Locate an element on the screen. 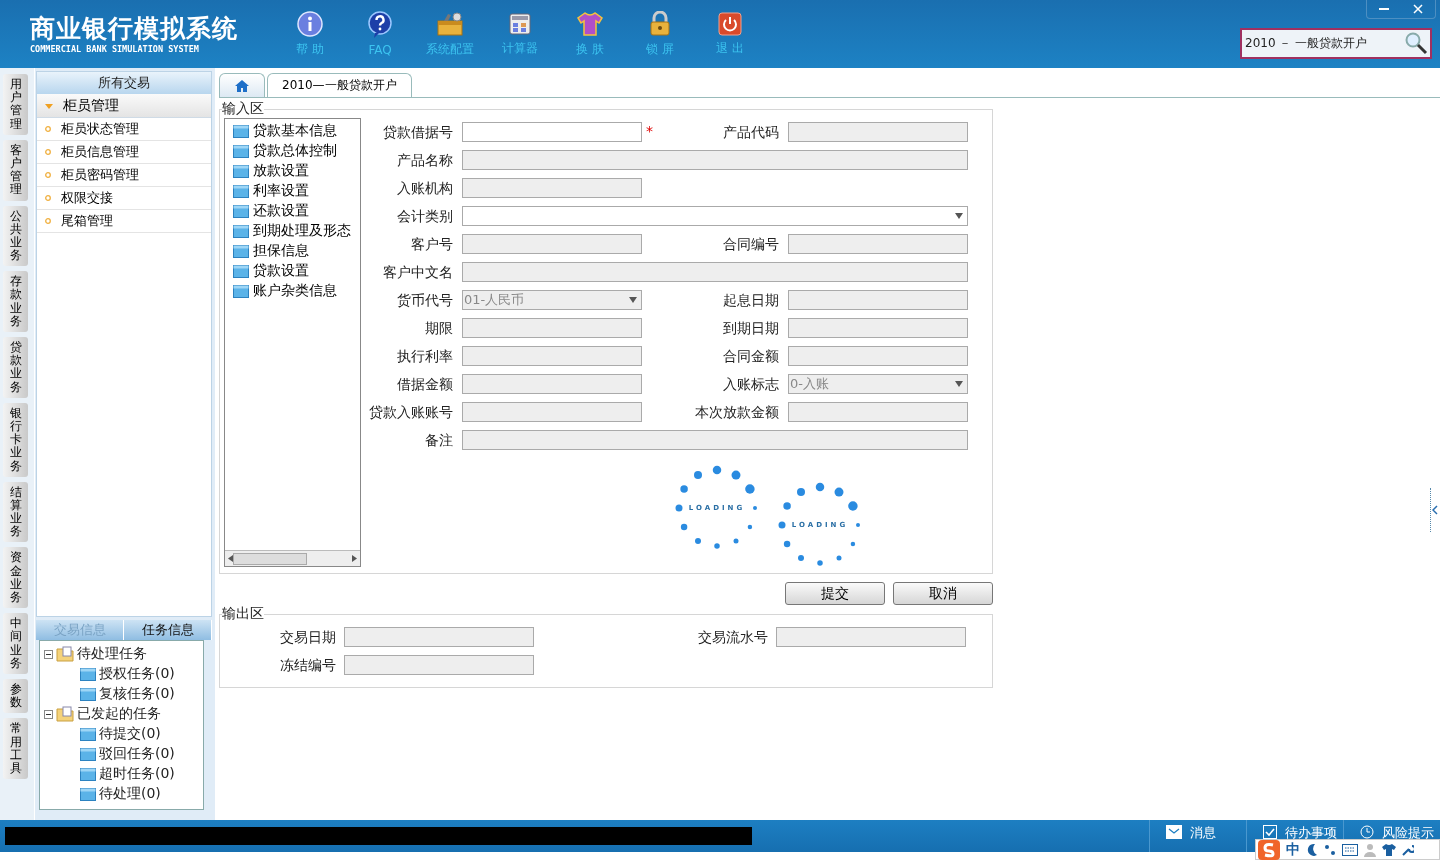 Image resolution: width=1440 pixels, height=860 pixels. tree-item: 超时任务(0) is located at coordinates (137, 774).